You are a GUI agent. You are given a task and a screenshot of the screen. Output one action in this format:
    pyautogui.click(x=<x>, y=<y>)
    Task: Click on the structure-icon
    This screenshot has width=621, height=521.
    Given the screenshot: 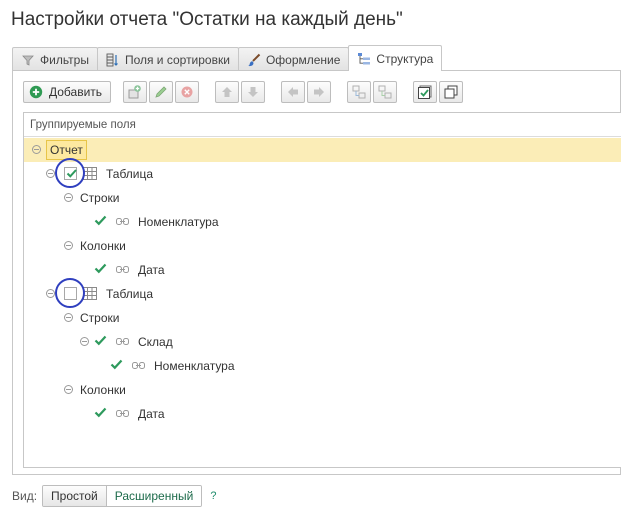 What is the action you would take?
    pyautogui.click(x=364, y=58)
    